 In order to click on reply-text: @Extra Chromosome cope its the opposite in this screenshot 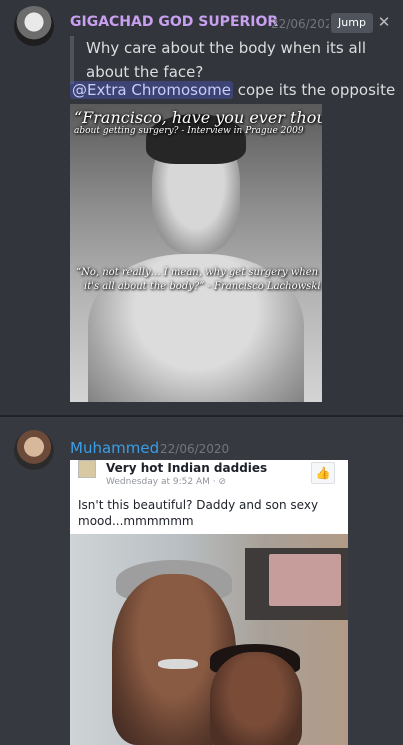, I will do `click(232, 90)`.